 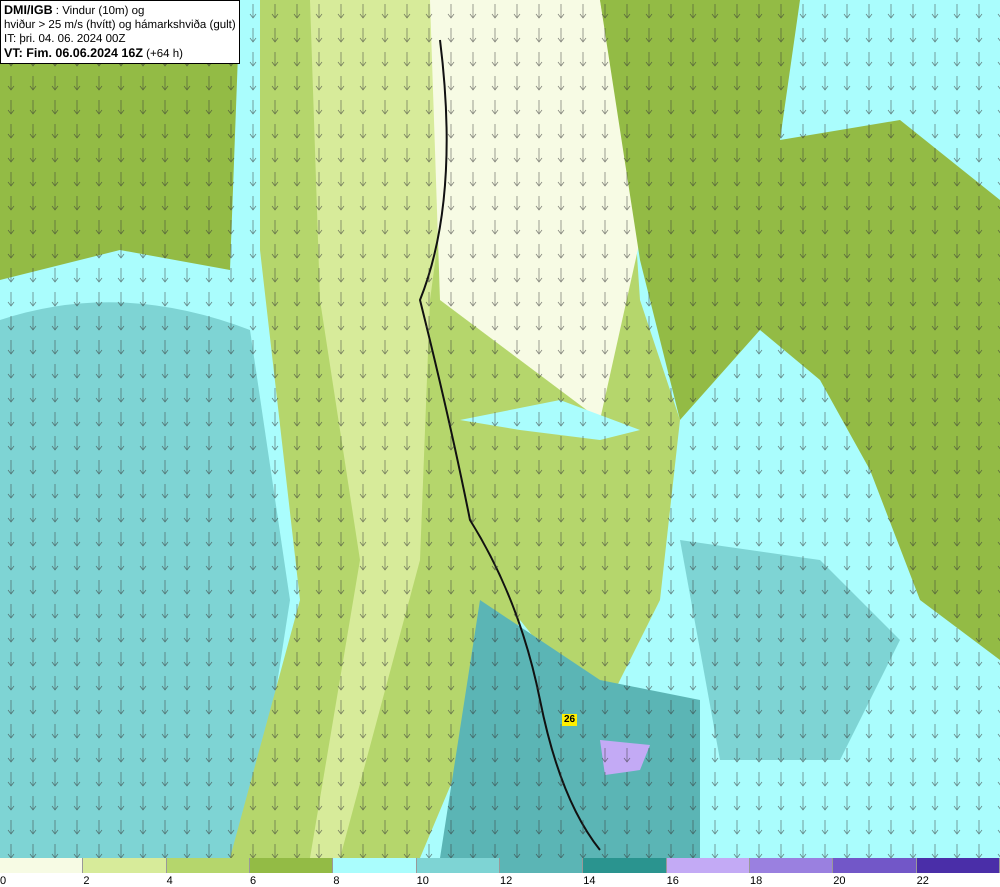 What do you see at coordinates (756, 881) in the screenshot?
I see `legend-tick-label: 18` at bounding box center [756, 881].